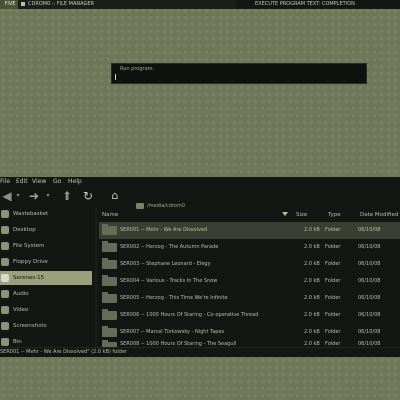  I want to click on menu-bar: File Edit View Go Help, so click(200, 181).